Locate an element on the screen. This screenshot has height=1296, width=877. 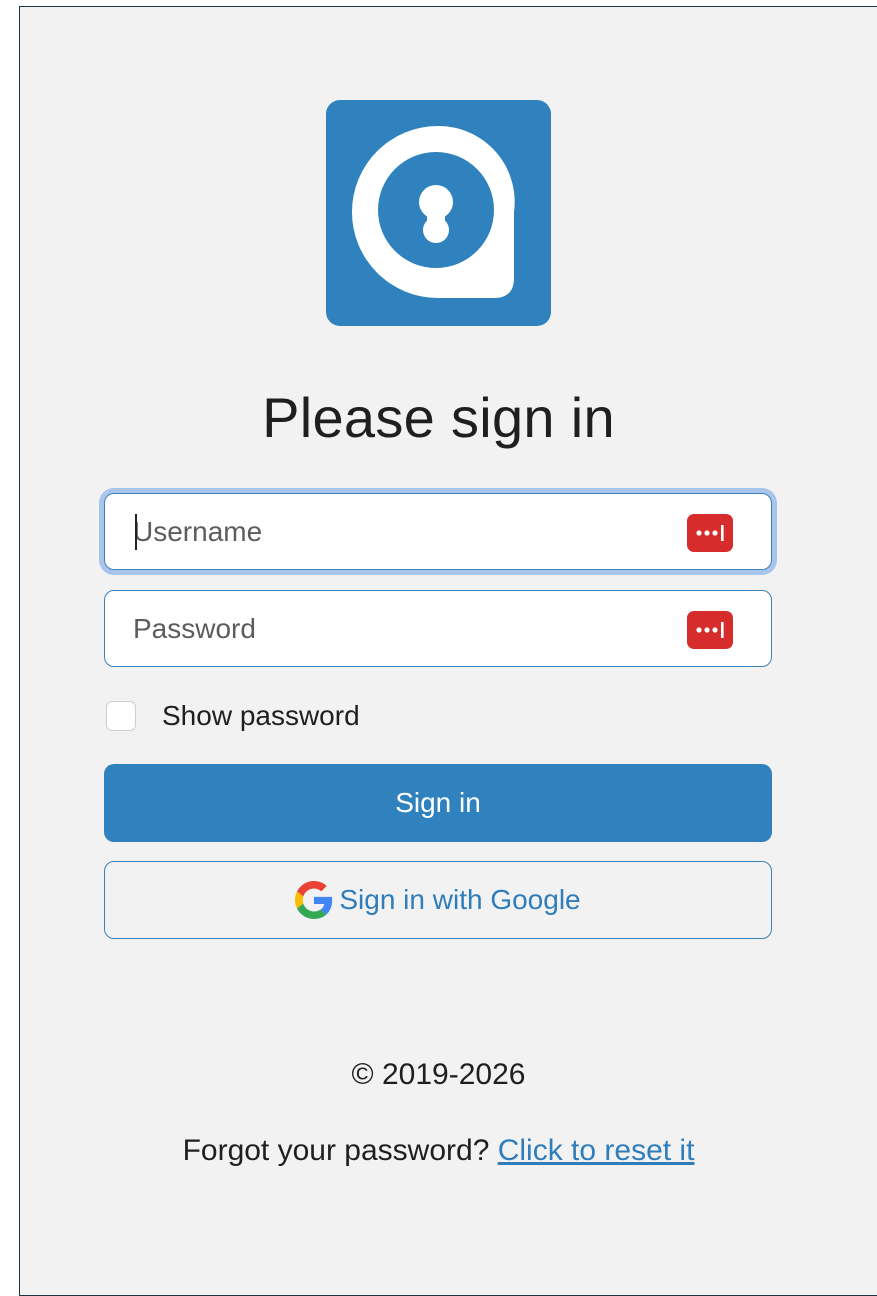
page-title: Please sign in is located at coordinates (438, 417).